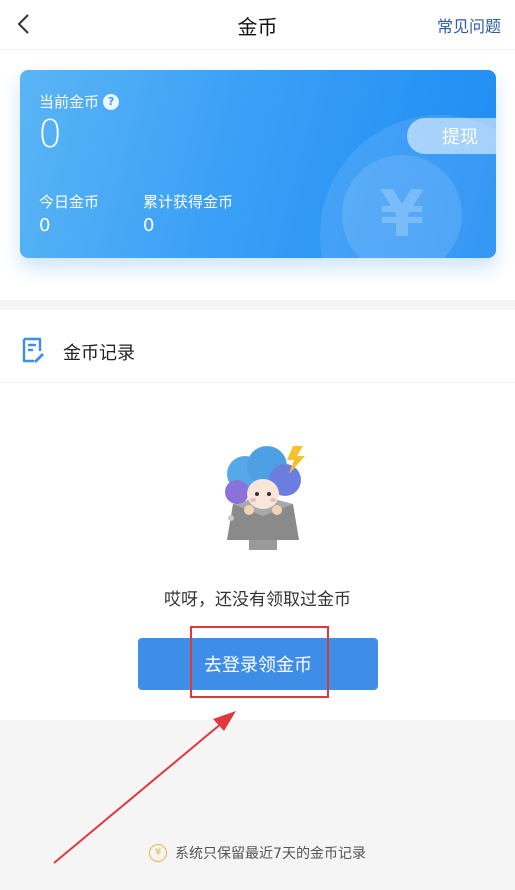 This screenshot has height=890, width=515. I want to click on login-to-claim-button: 去登录领金币, so click(258, 664).